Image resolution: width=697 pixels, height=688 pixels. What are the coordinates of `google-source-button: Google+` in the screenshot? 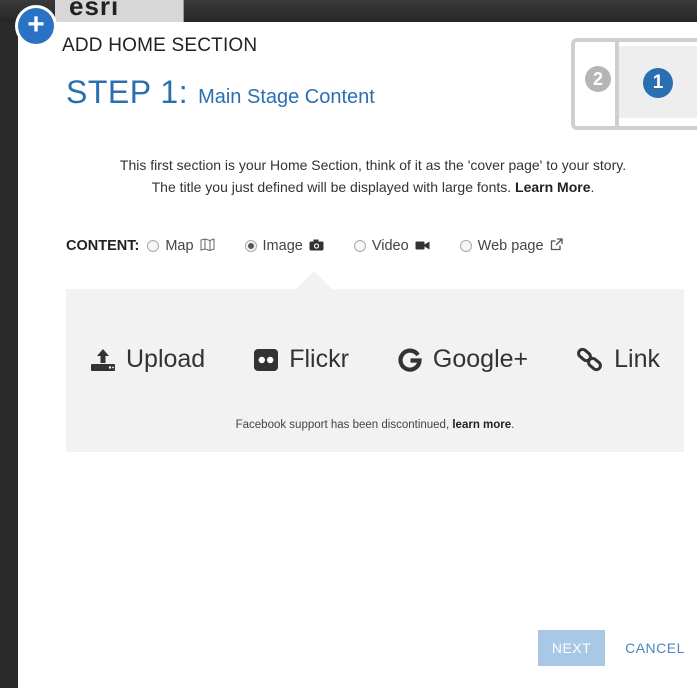 It's located at (462, 359).